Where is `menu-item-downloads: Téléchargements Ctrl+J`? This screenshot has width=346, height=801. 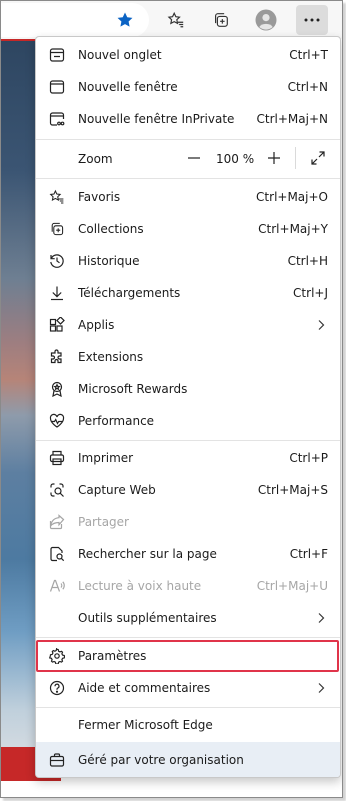 menu-item-downloads: Téléchargements Ctrl+J is located at coordinates (188, 293).